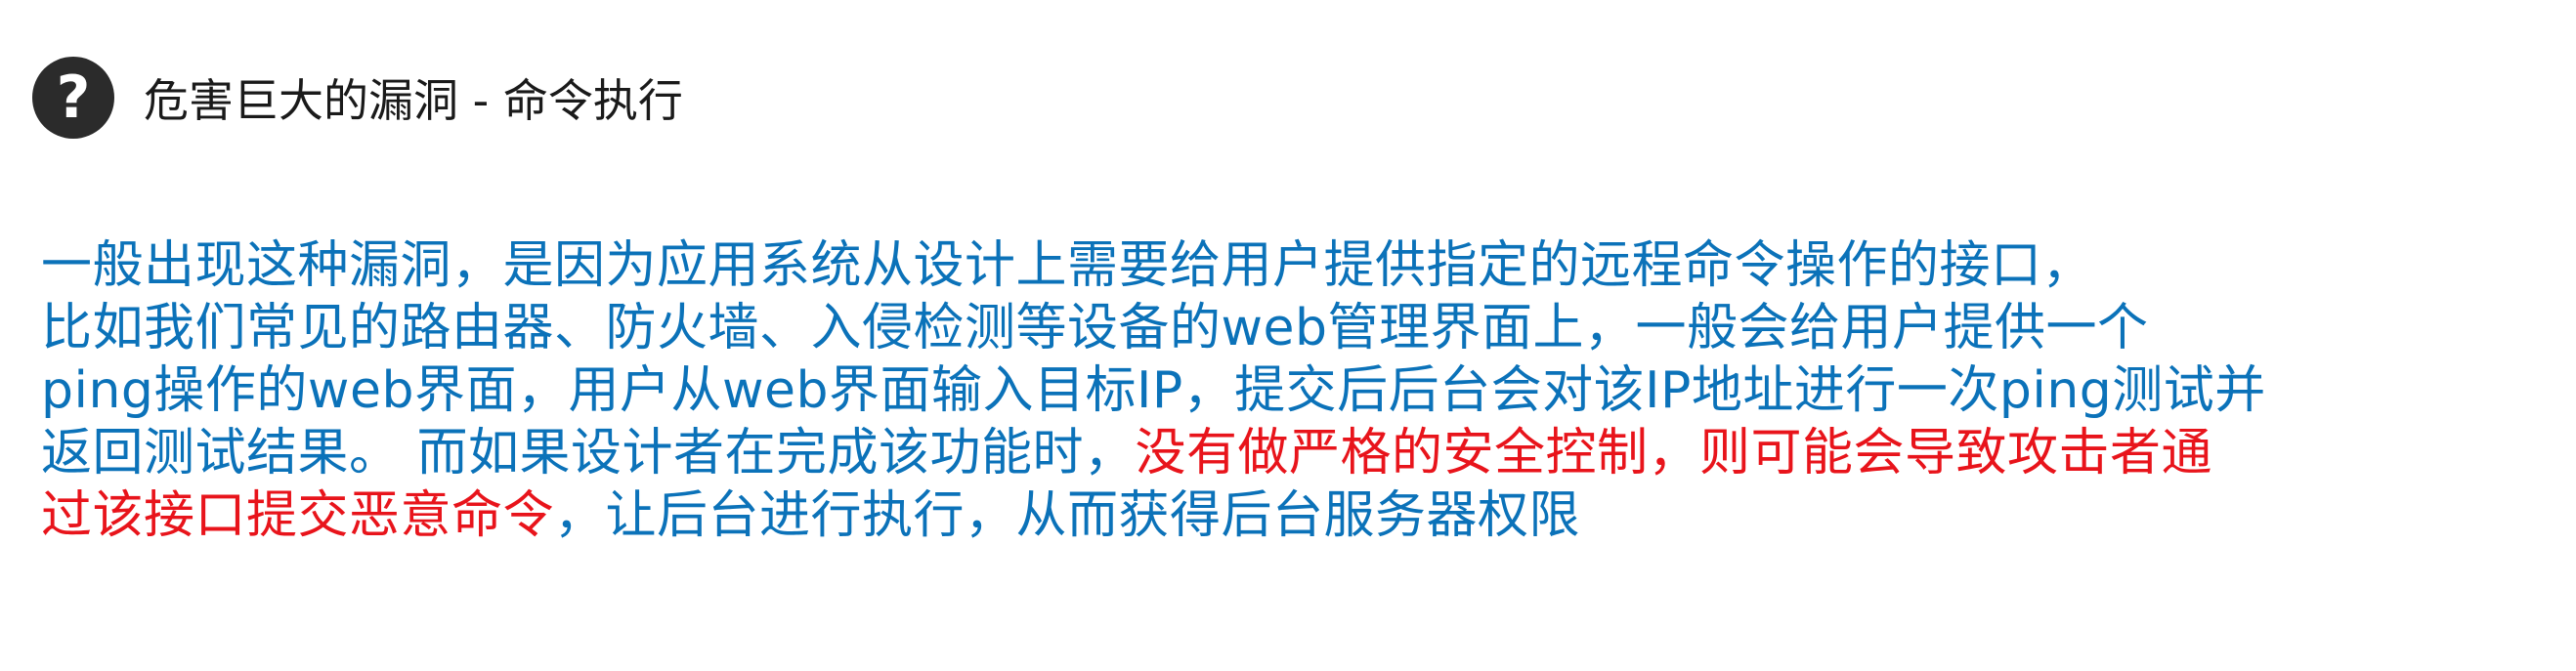 The width and height of the screenshot is (2576, 671). Describe the element at coordinates (1068, 265) in the screenshot. I see `paragraph-line-1: 一般出现这种漏洞，是因为应用系统从设计上需要给用户提供指定的远程命令操作的接口，` at that location.